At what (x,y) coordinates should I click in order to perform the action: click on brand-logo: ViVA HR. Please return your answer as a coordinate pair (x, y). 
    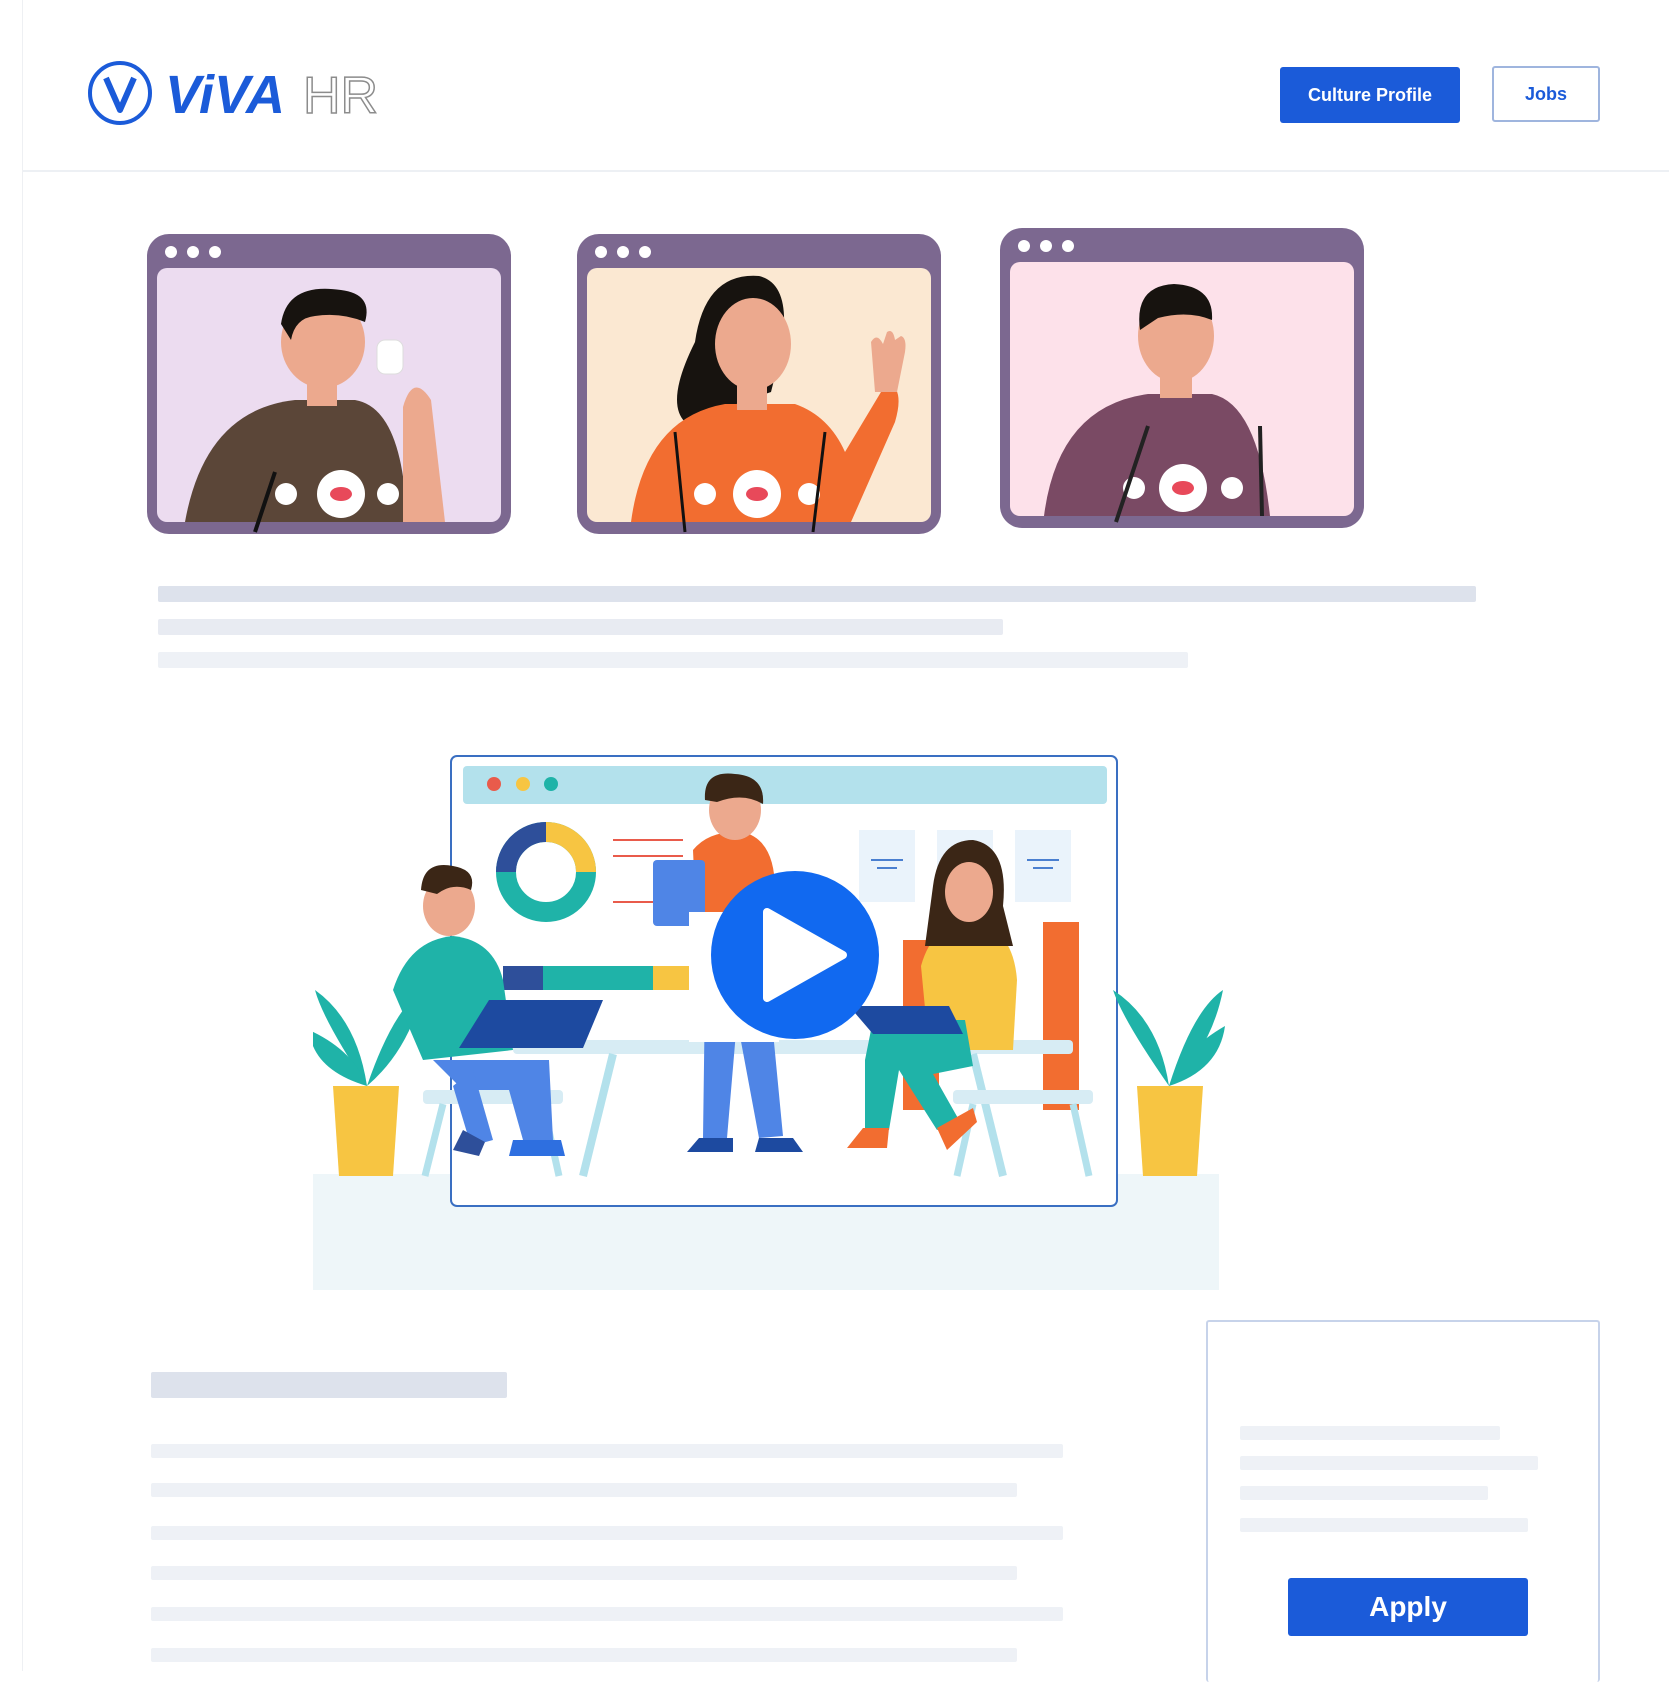
    Looking at the image, I should click on (235, 93).